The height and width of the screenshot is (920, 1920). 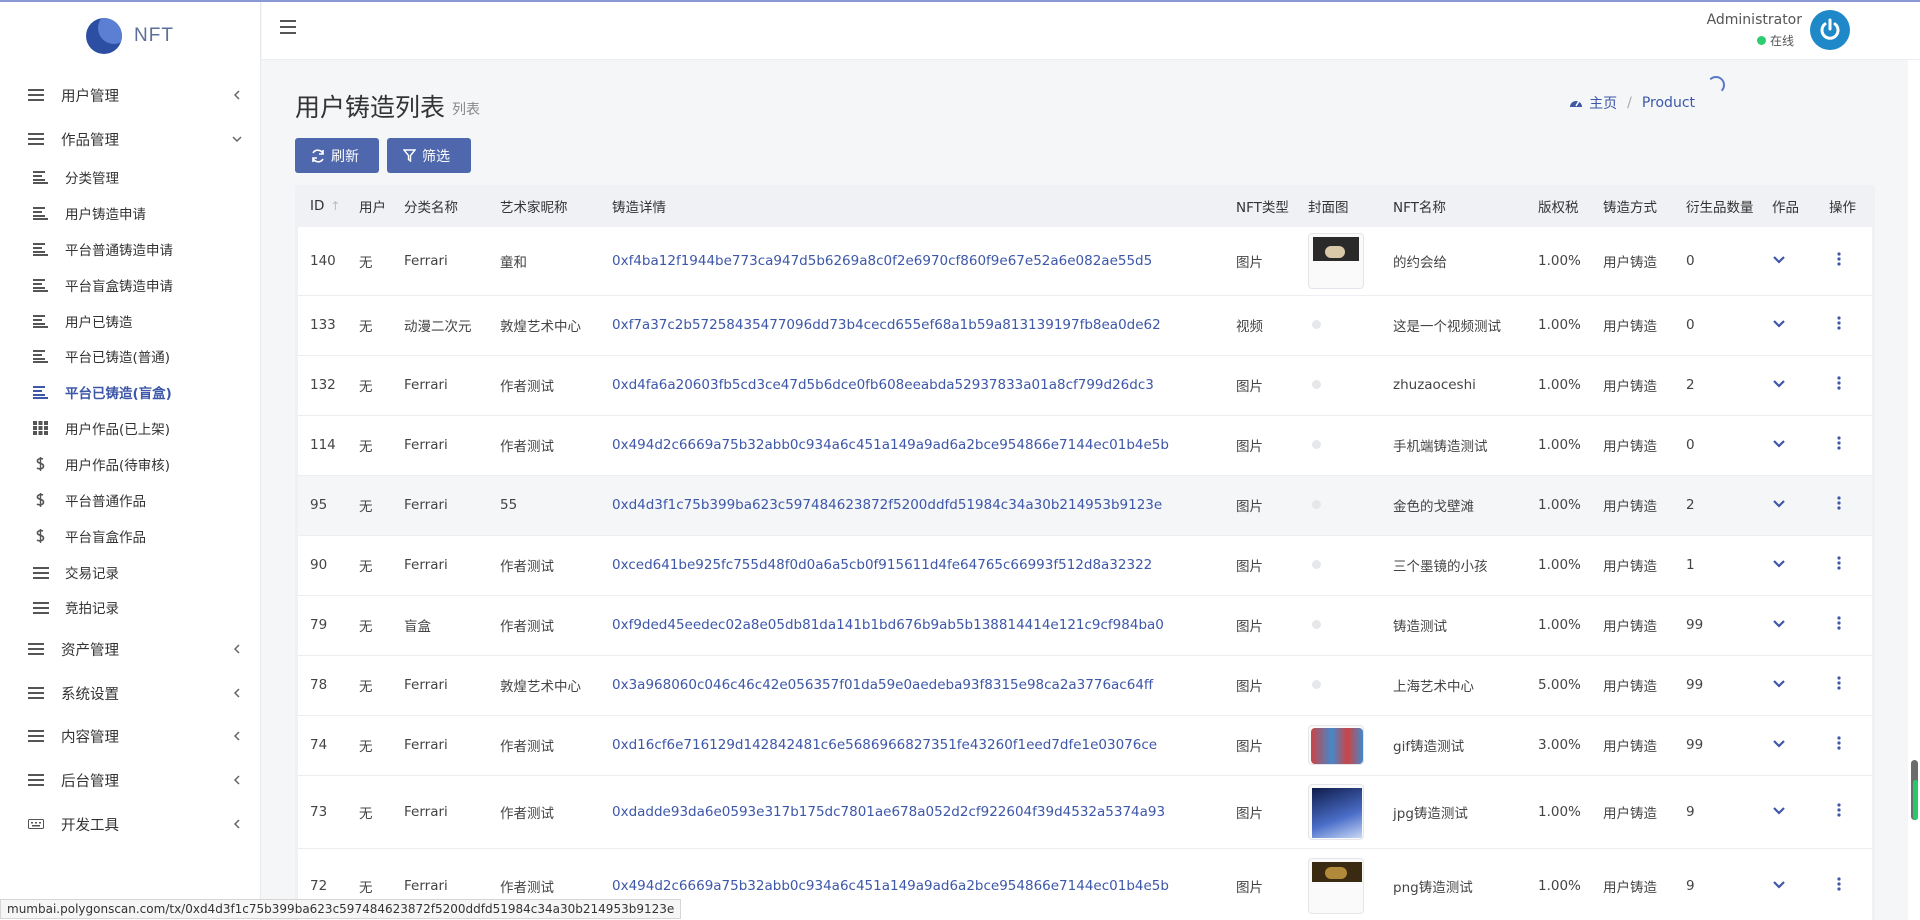 I want to click on breadcrumb-home: 主页, so click(x=1603, y=103).